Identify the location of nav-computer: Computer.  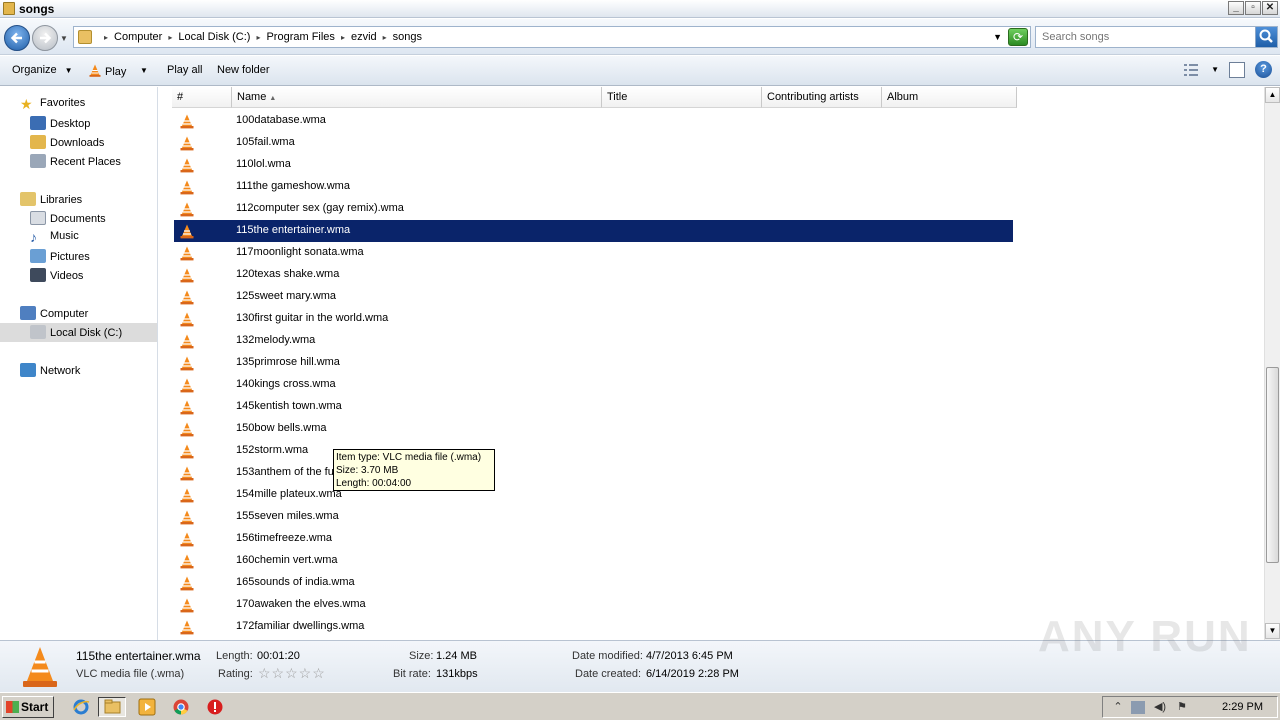
(54, 313).